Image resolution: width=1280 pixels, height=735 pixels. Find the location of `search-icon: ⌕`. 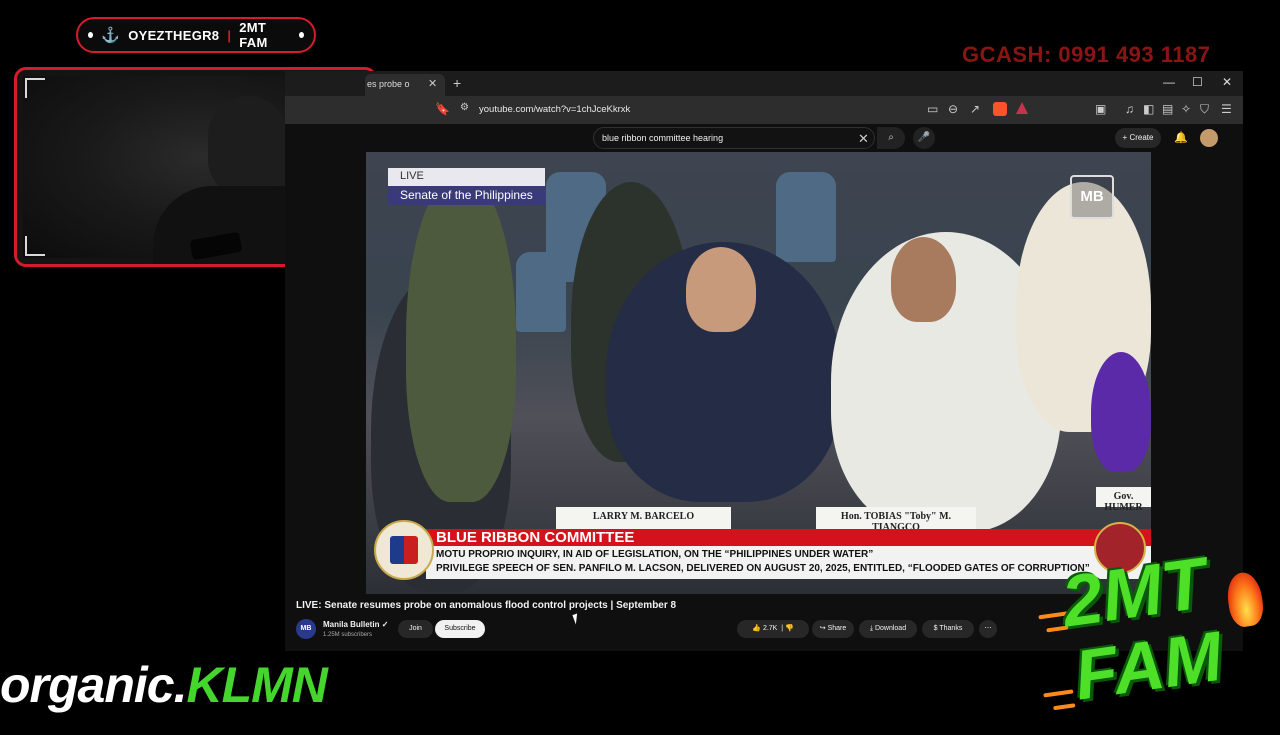

search-icon: ⌕ is located at coordinates (891, 138).